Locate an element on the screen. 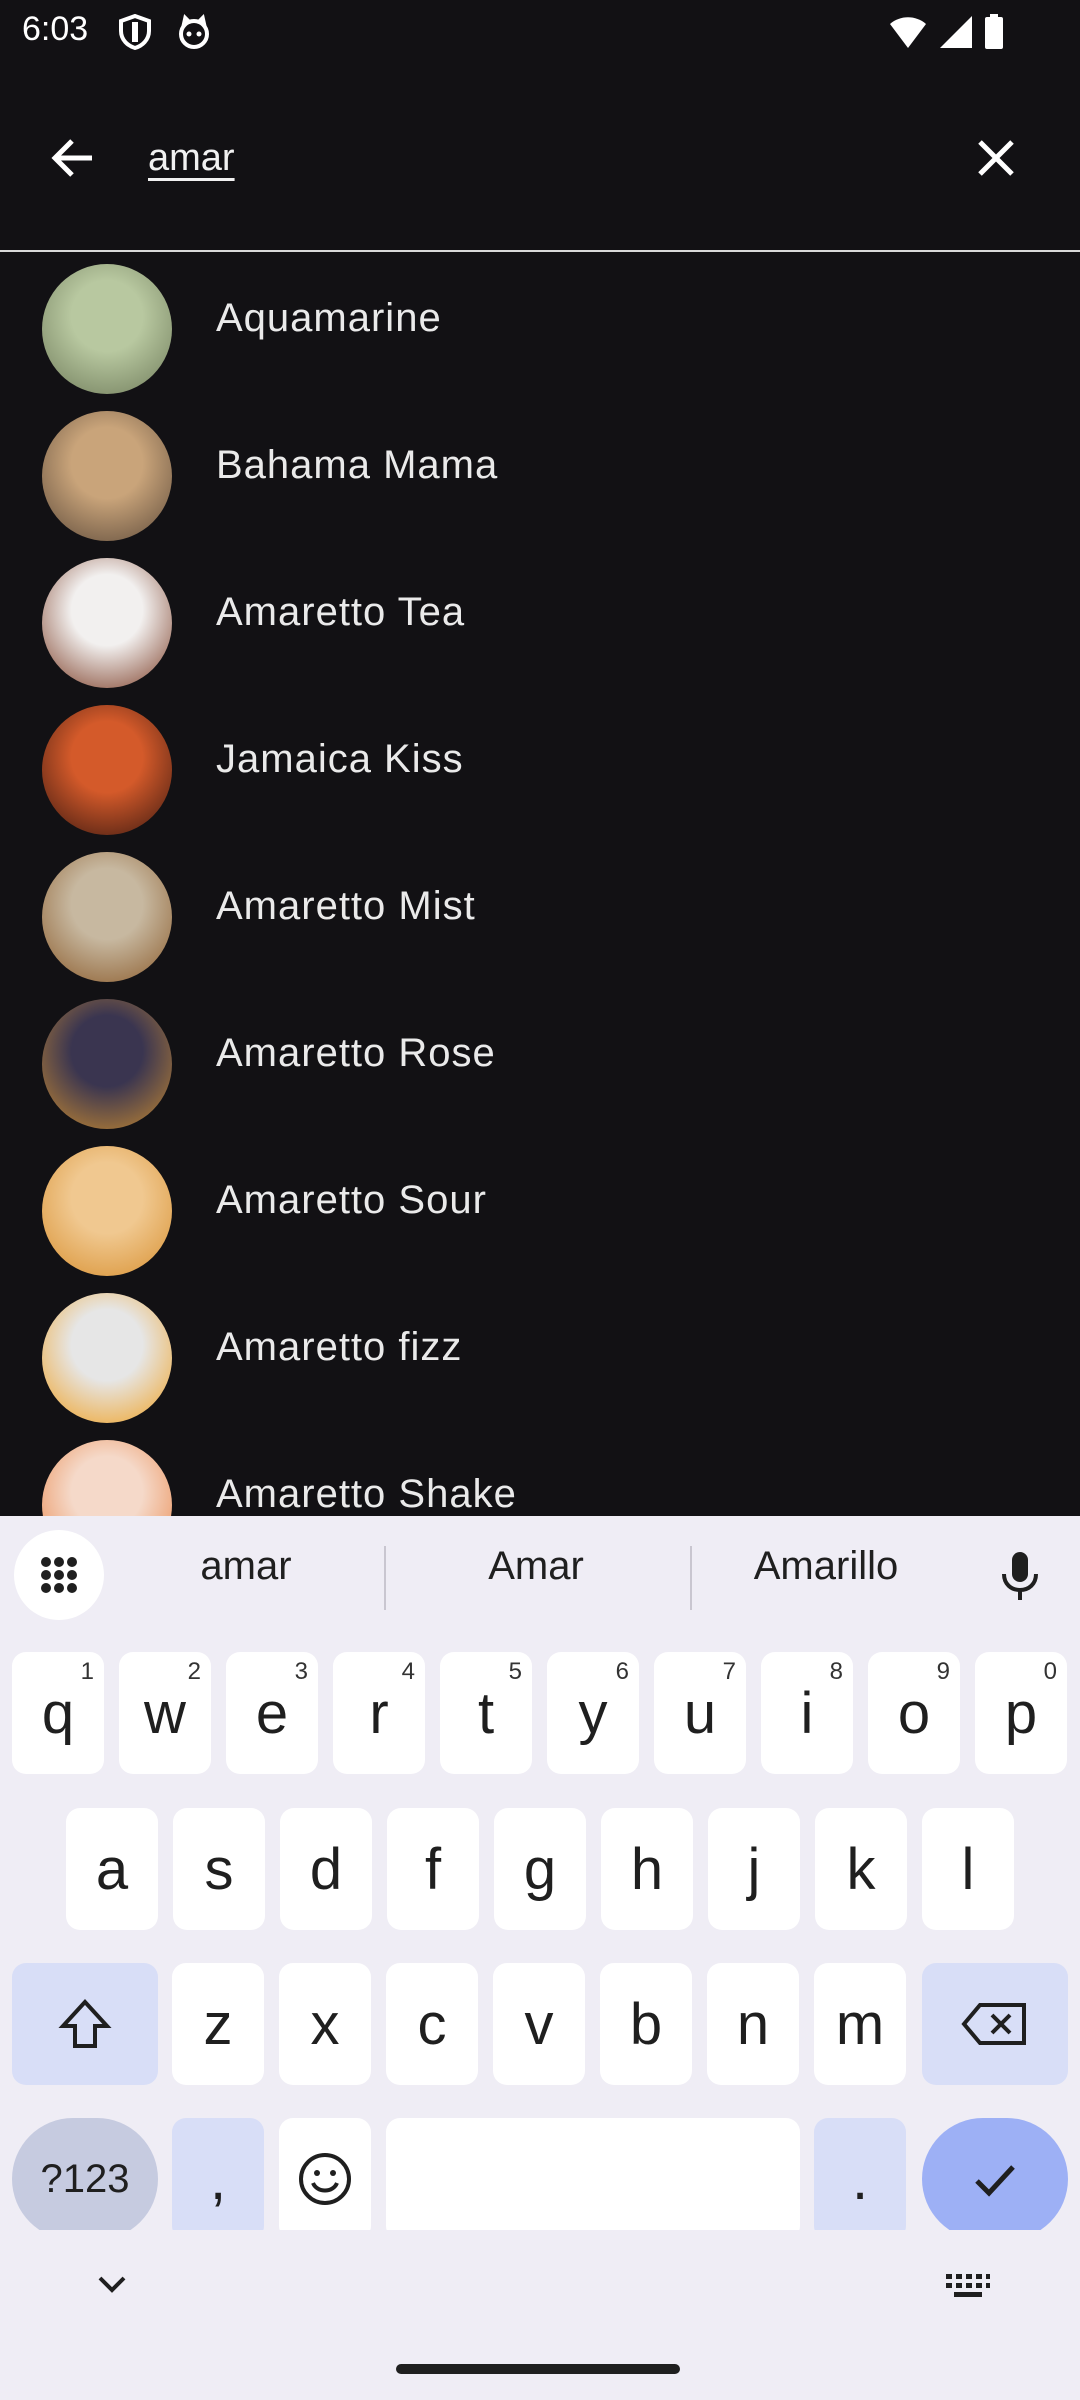 Image resolution: width=1080 pixels, height=2400 pixels. cat-icon is located at coordinates (194, 34).